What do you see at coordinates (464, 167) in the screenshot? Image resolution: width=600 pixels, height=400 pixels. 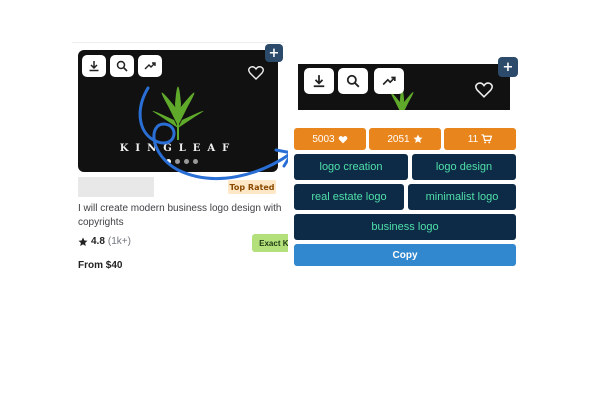 I see `tag-logo-design: logo design` at bounding box center [464, 167].